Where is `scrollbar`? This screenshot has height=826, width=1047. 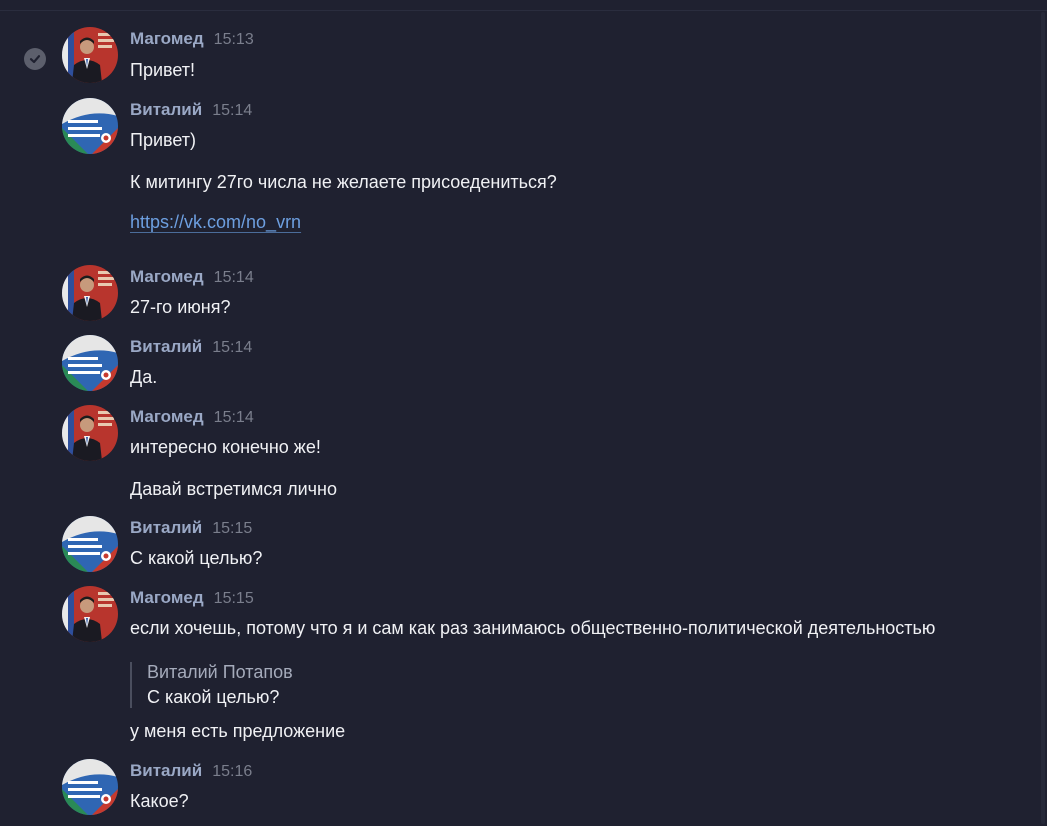
scrollbar is located at coordinates (1043, 418).